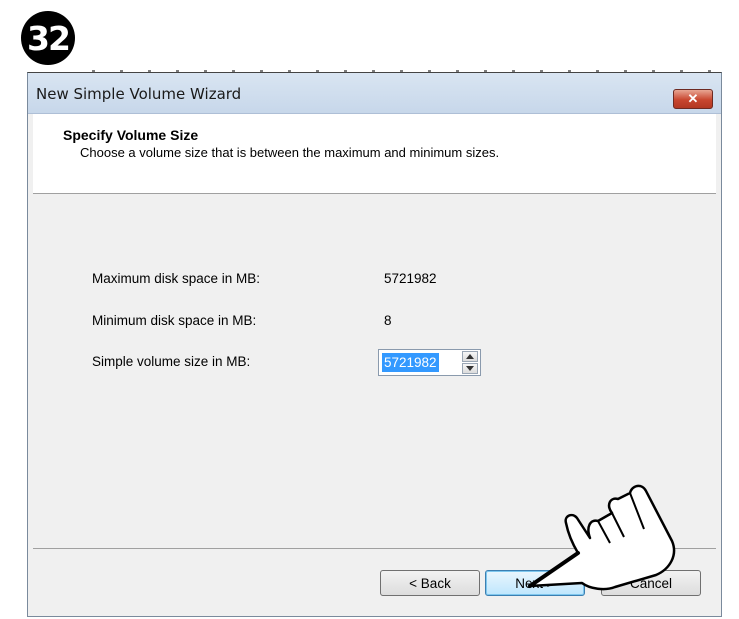  Describe the element at coordinates (48, 38) in the screenshot. I see `step-number-badge: 32` at that location.